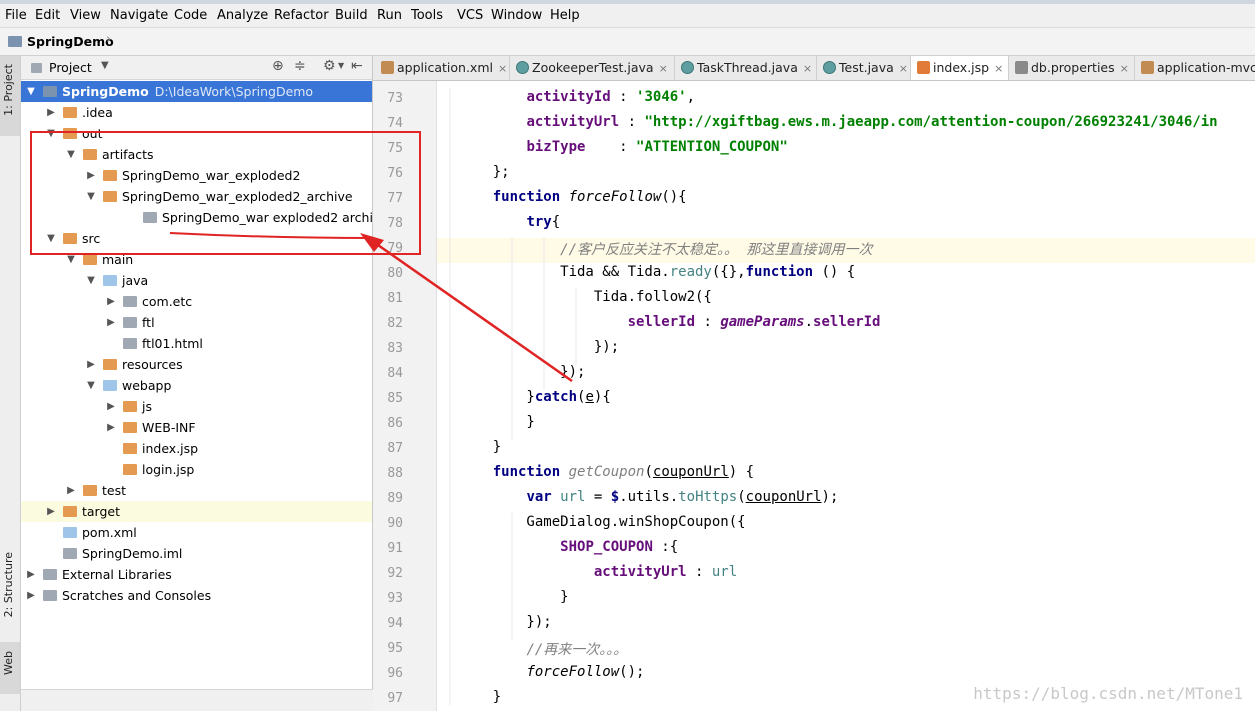 The width and height of the screenshot is (1255, 711). What do you see at coordinates (864, 68) in the screenshot?
I see `editor-tab: Test.java ×` at bounding box center [864, 68].